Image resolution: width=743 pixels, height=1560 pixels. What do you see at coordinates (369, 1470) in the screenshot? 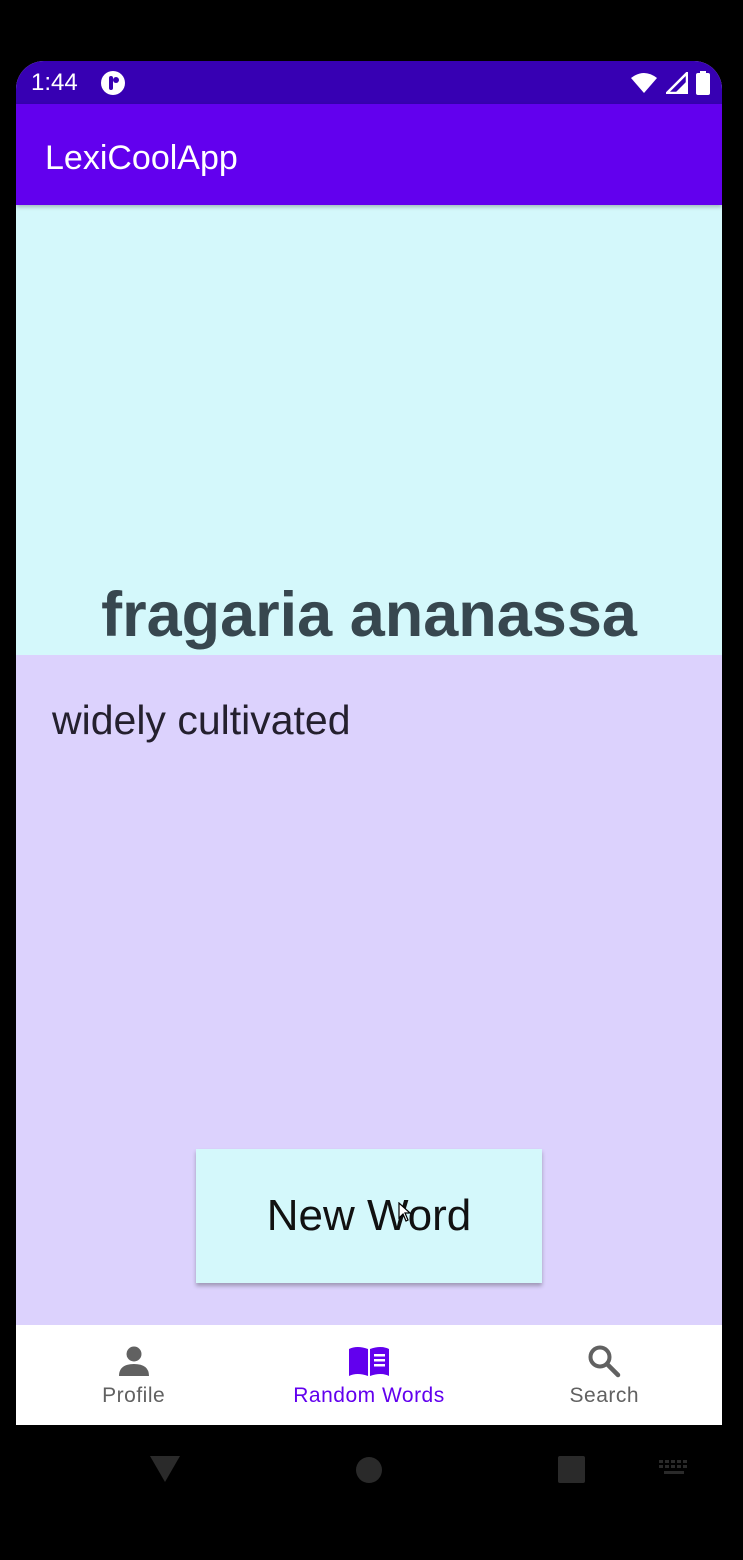
I see `home-icon` at bounding box center [369, 1470].